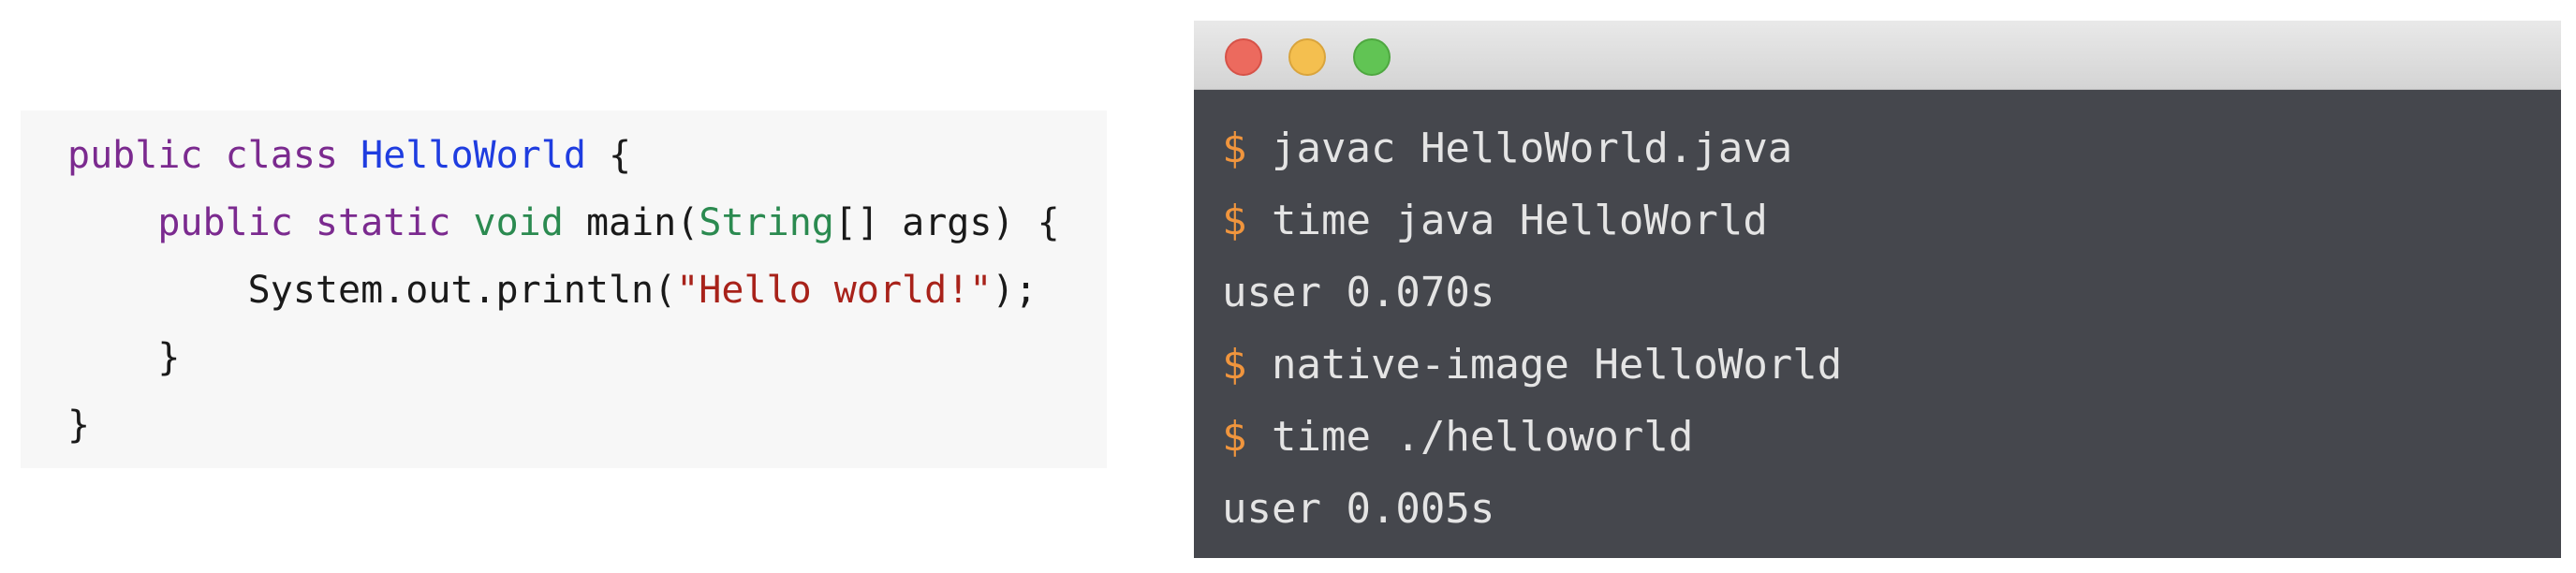 The height and width of the screenshot is (573, 2576). I want to click on method-params: [] args) {, so click(946, 222).